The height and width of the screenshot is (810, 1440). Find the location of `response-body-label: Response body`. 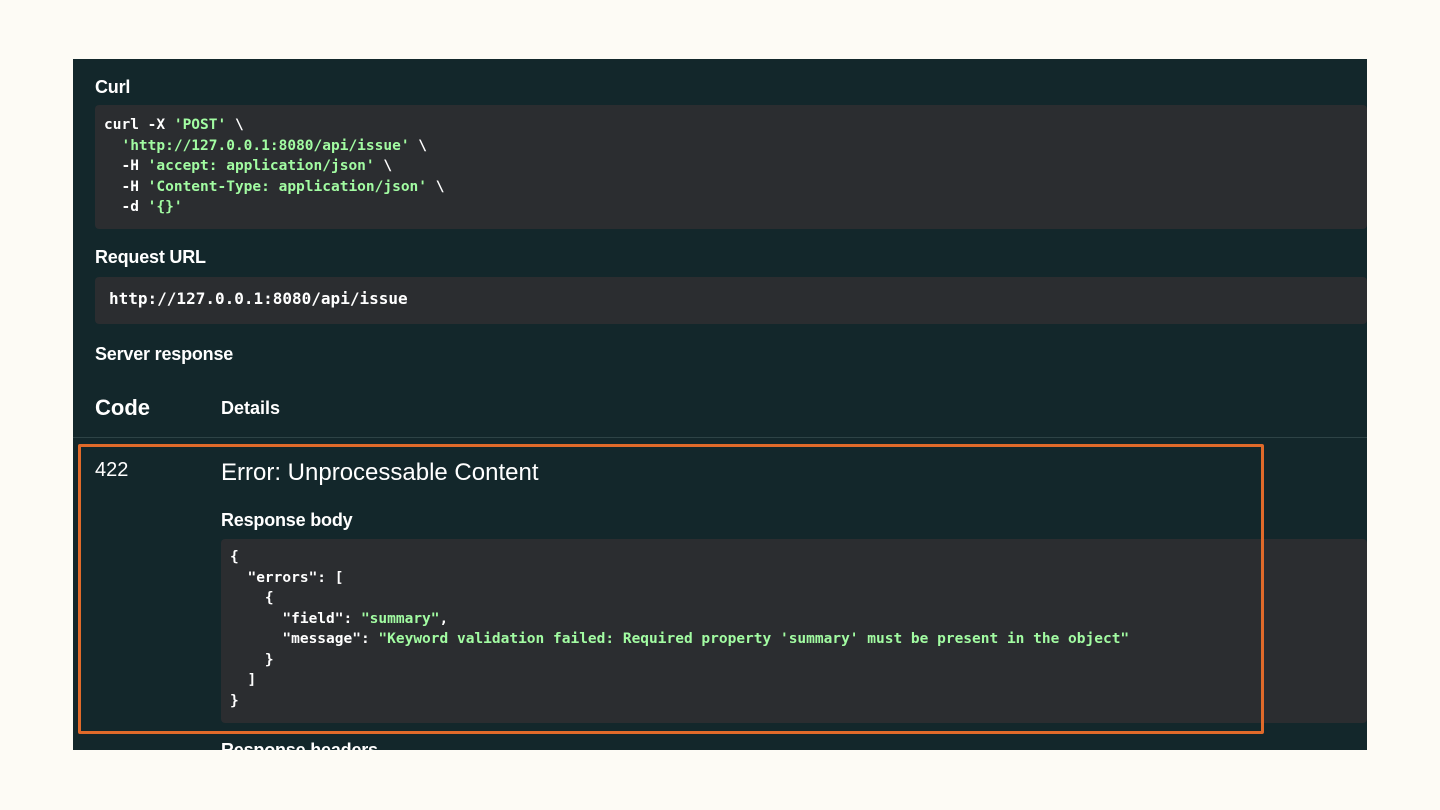

response-body-label: Response body is located at coordinates (287, 520).